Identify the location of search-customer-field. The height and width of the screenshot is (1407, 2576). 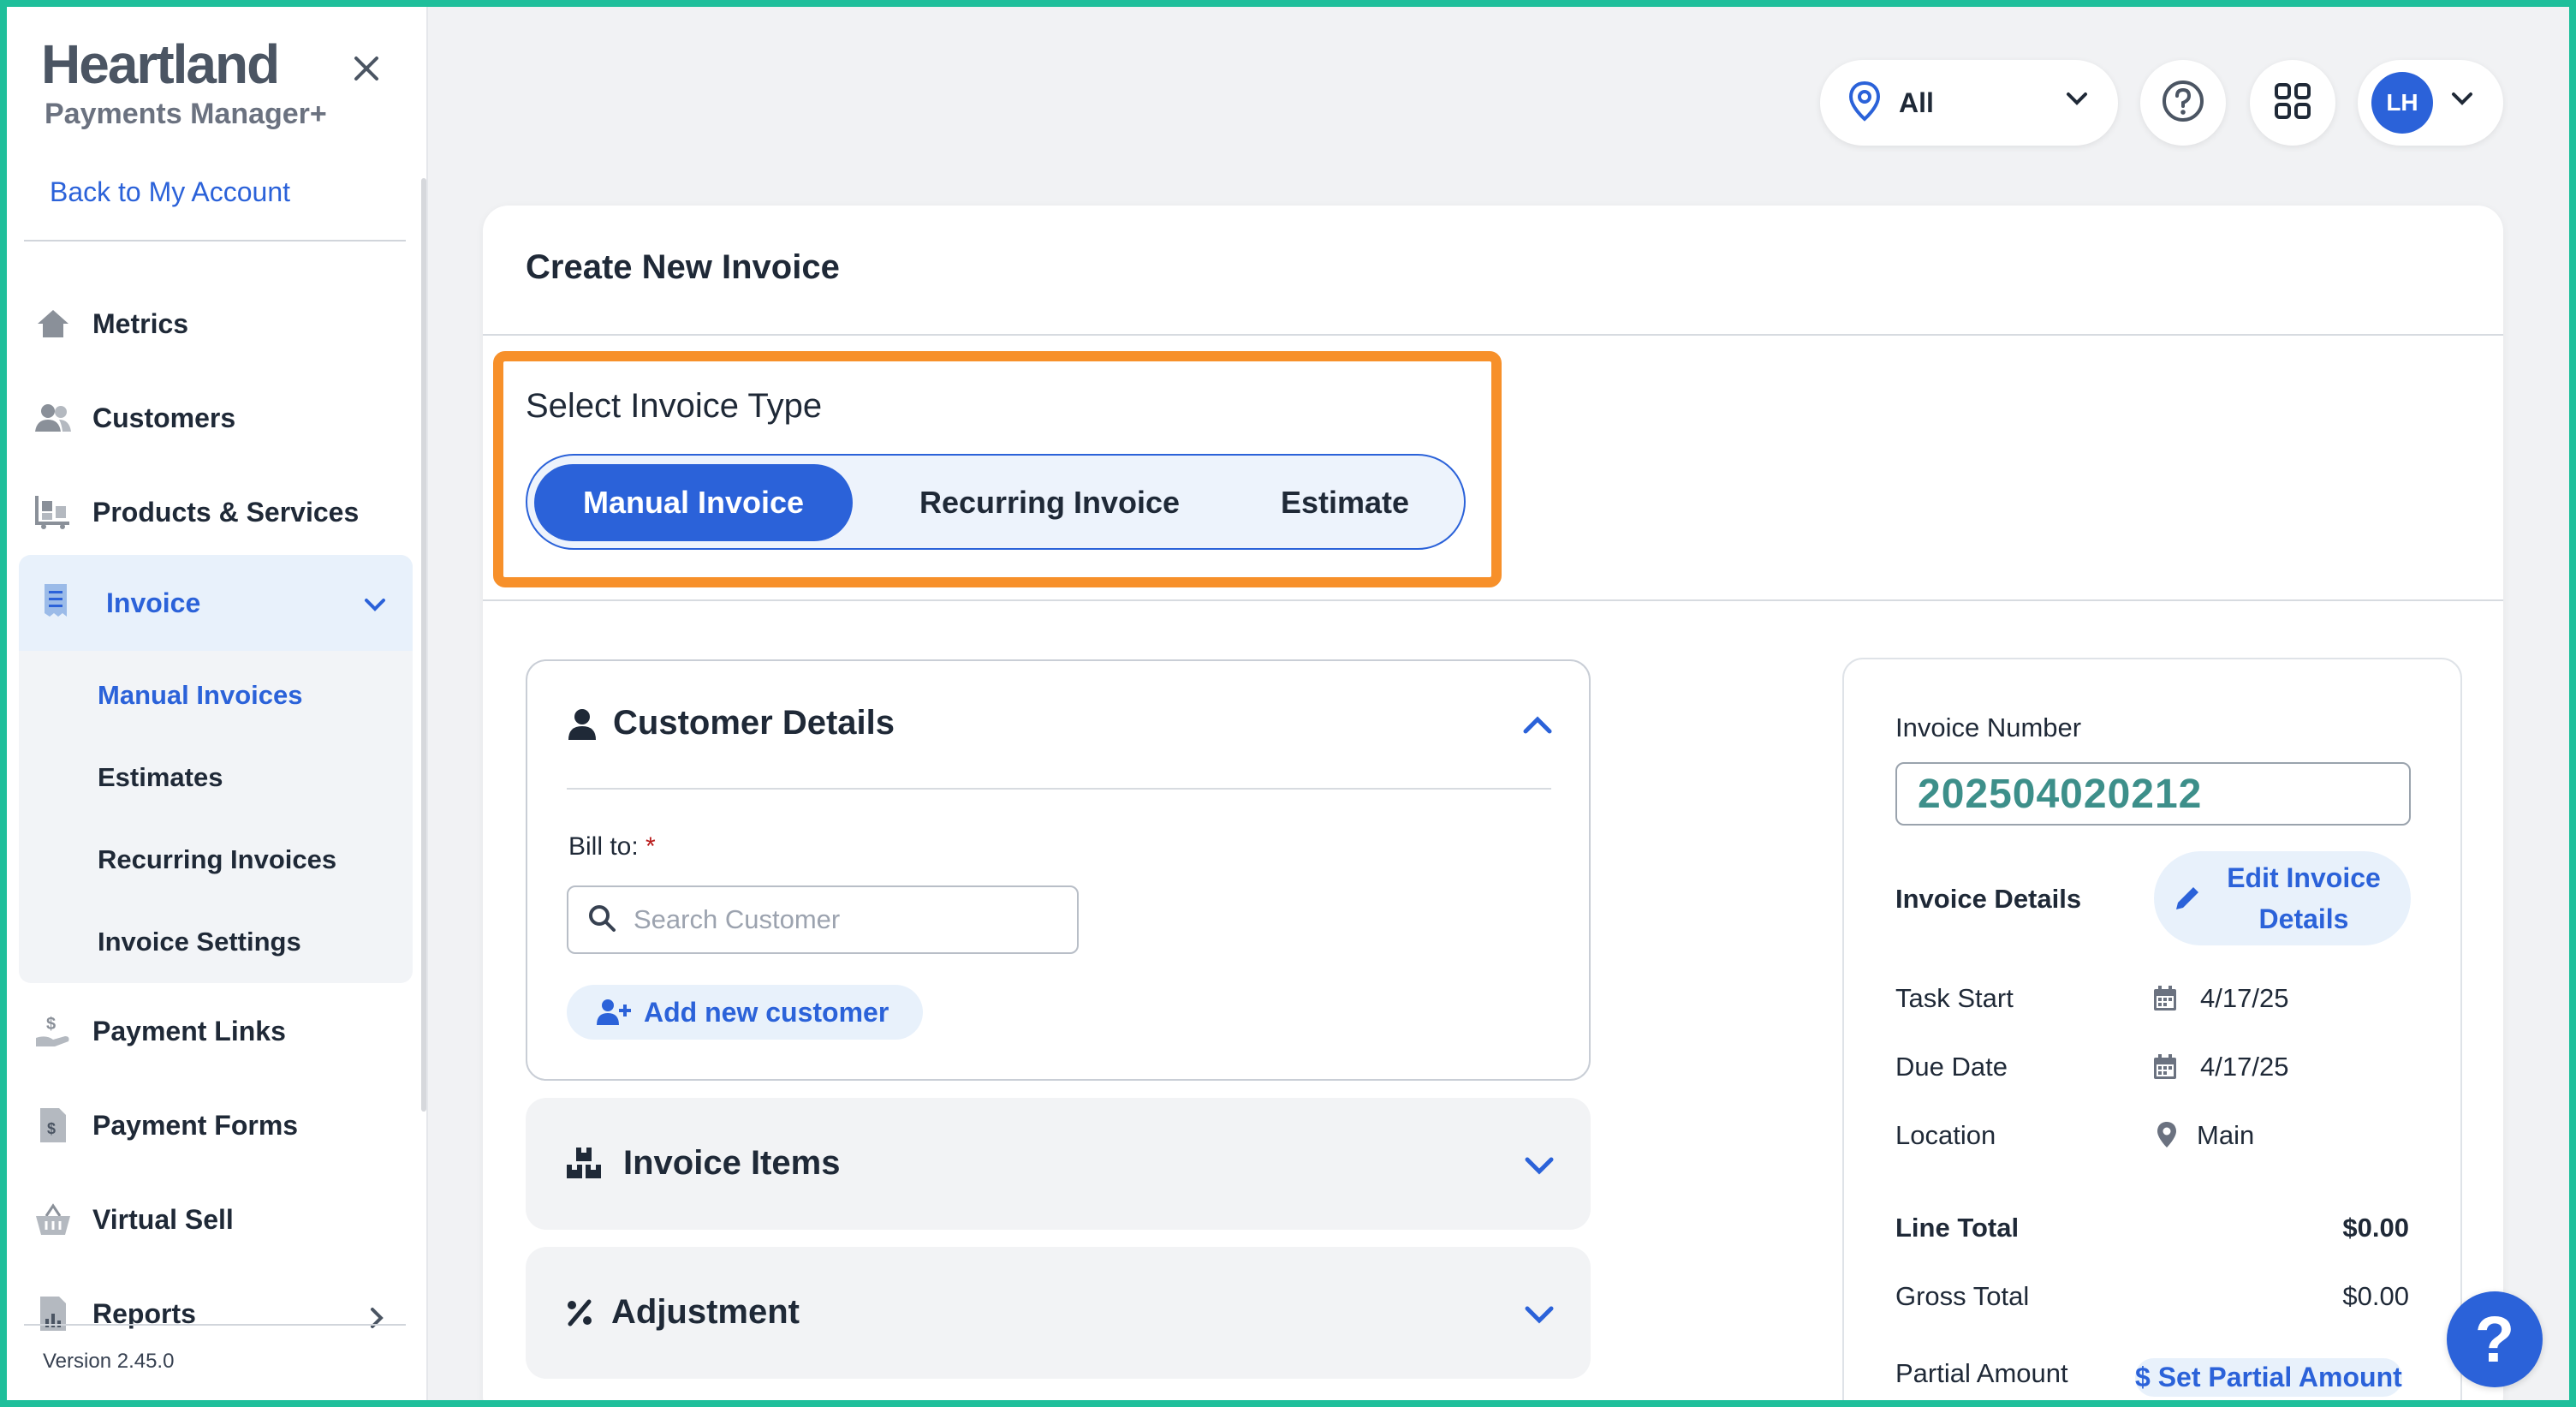
(823, 919).